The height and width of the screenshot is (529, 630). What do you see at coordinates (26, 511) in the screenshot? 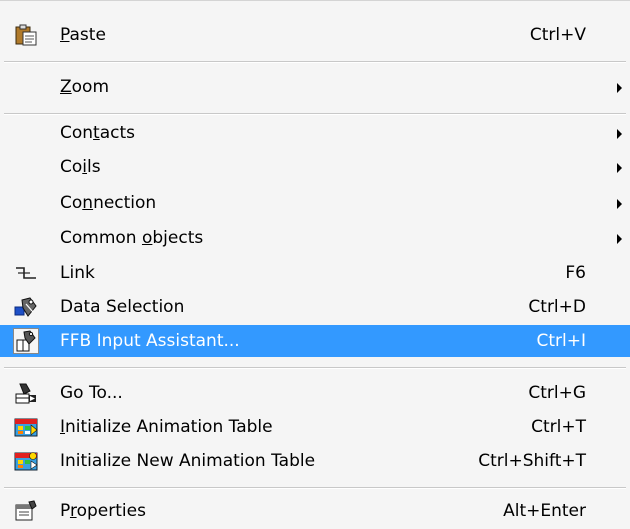
I see `properties-icon` at bounding box center [26, 511].